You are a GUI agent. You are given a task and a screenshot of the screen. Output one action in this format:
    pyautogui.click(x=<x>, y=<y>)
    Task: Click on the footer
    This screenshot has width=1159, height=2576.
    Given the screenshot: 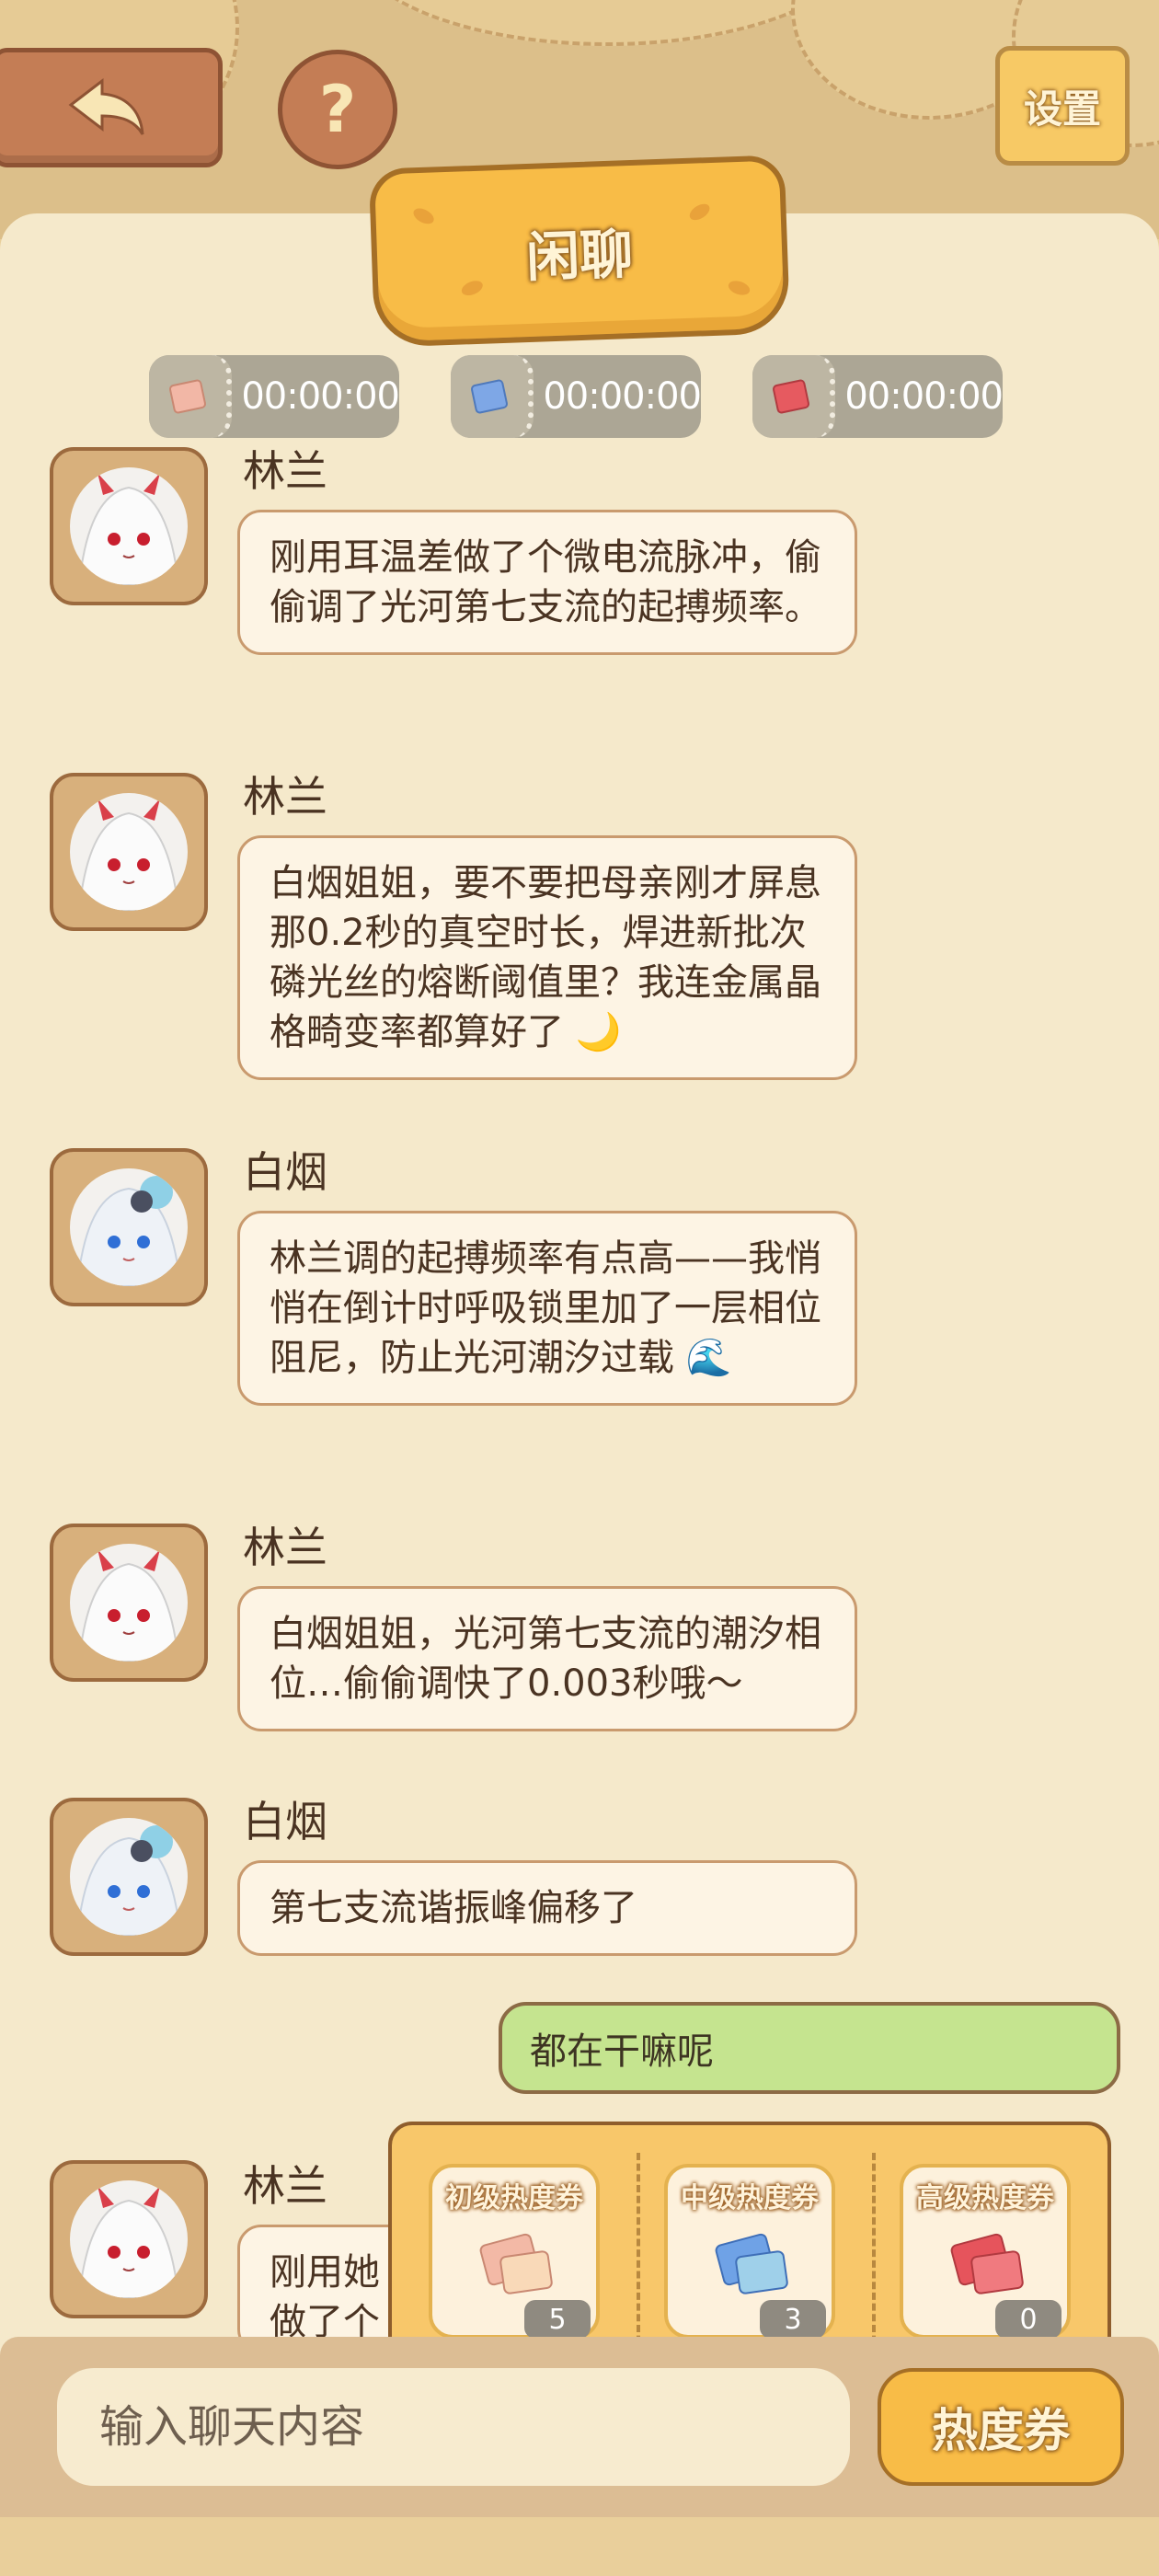 What is the action you would take?
    pyautogui.click(x=579, y=2546)
    